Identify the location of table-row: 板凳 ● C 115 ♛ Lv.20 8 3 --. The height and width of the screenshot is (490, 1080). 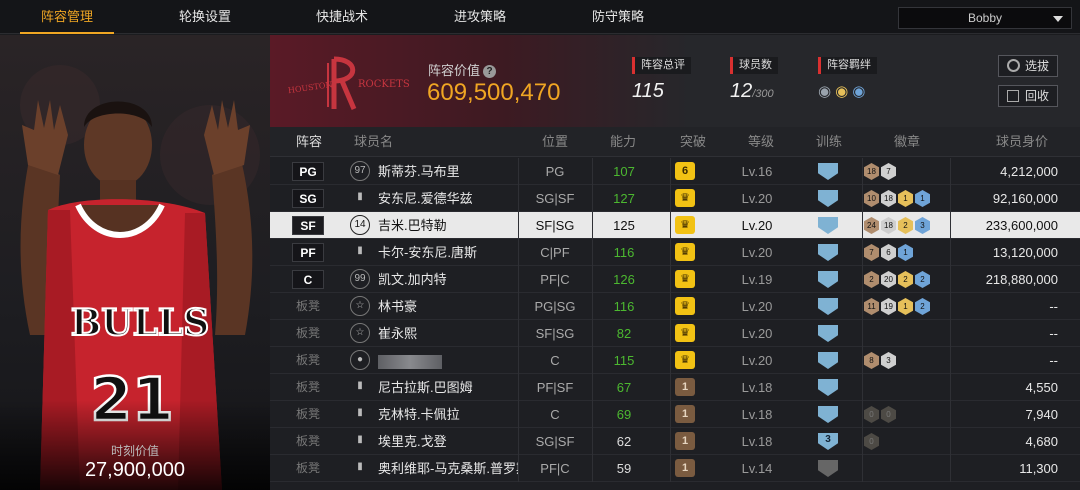
(675, 360).